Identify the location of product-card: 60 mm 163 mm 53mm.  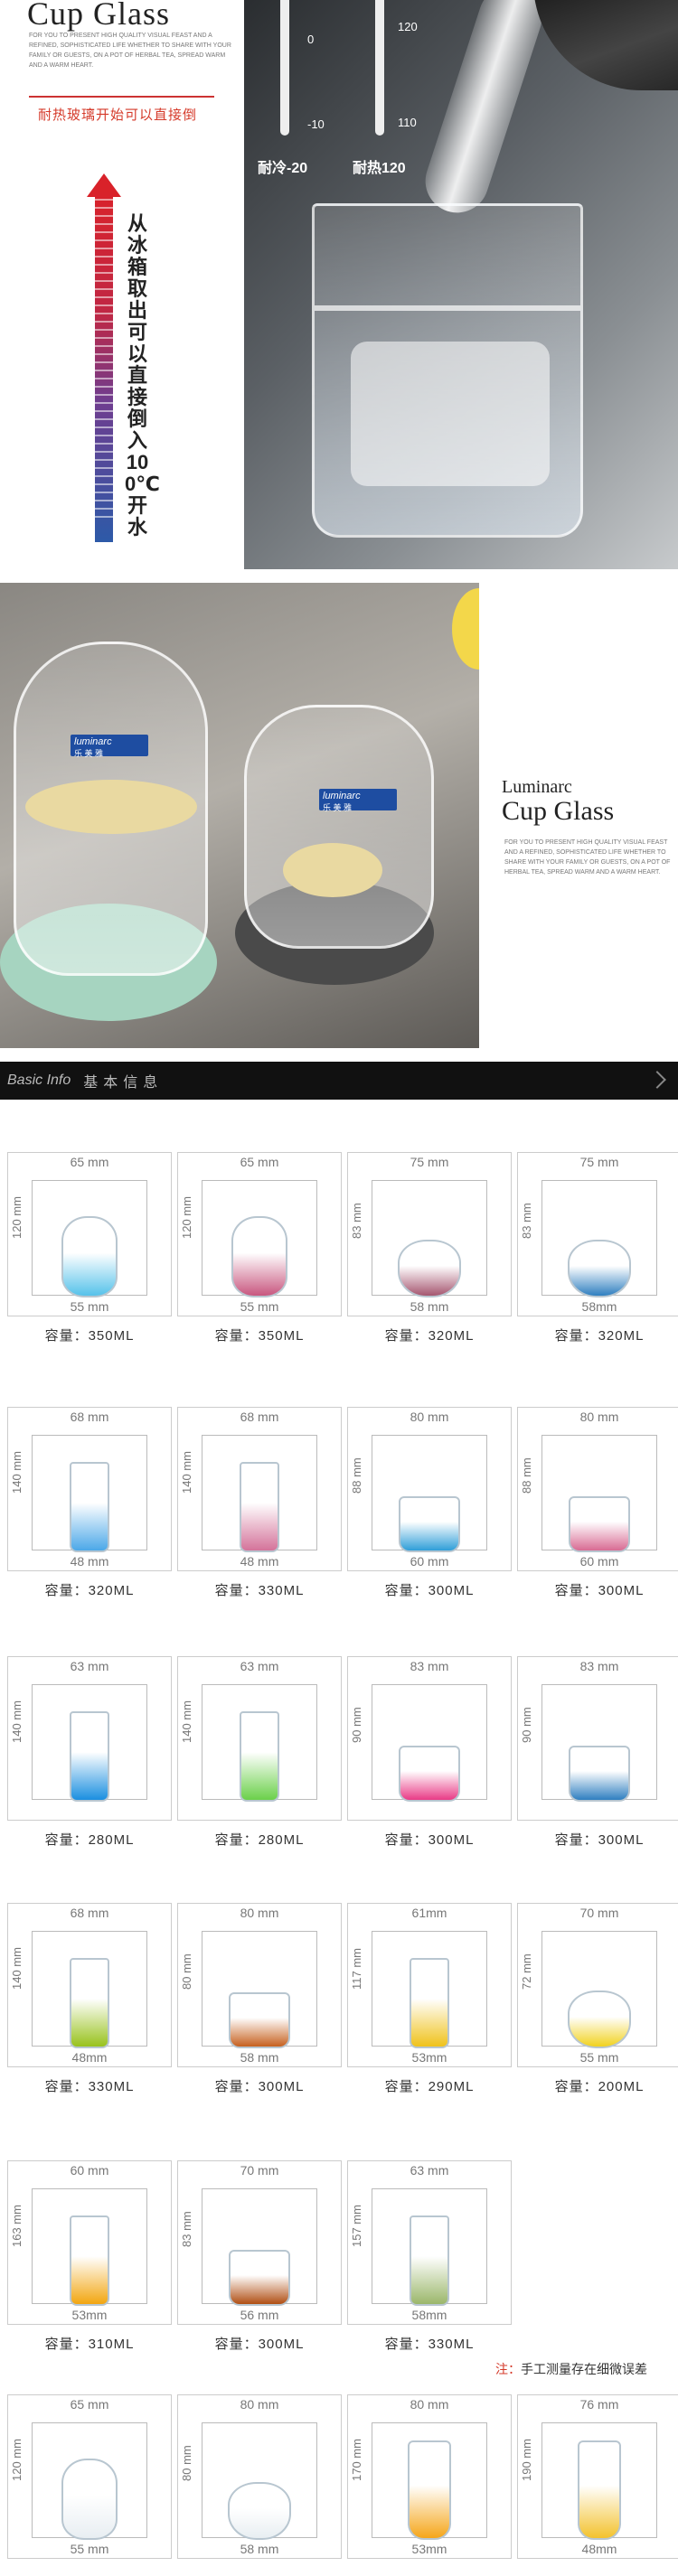
(89, 2242).